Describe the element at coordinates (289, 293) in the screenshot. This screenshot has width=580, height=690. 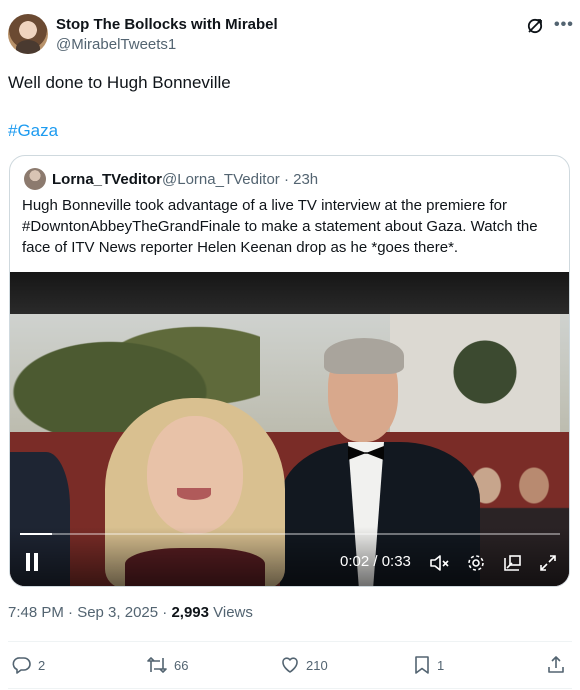
I see `video-frame-top` at that location.